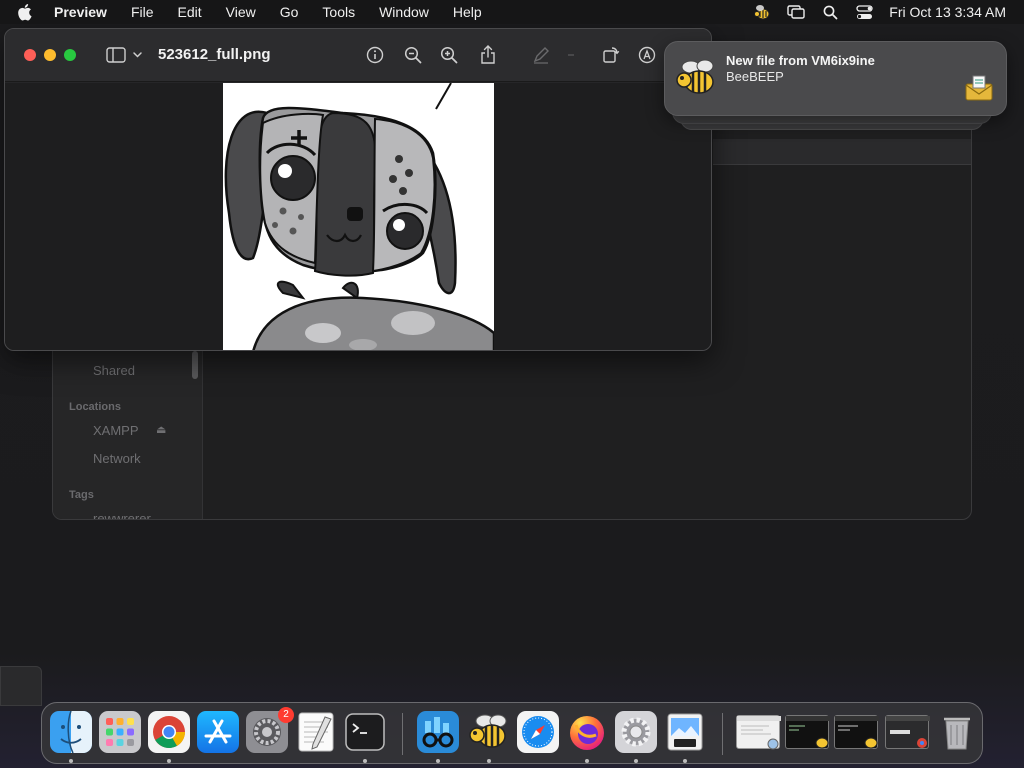 The height and width of the screenshot is (768, 1024). I want to click on menu-view: View, so click(241, 12).